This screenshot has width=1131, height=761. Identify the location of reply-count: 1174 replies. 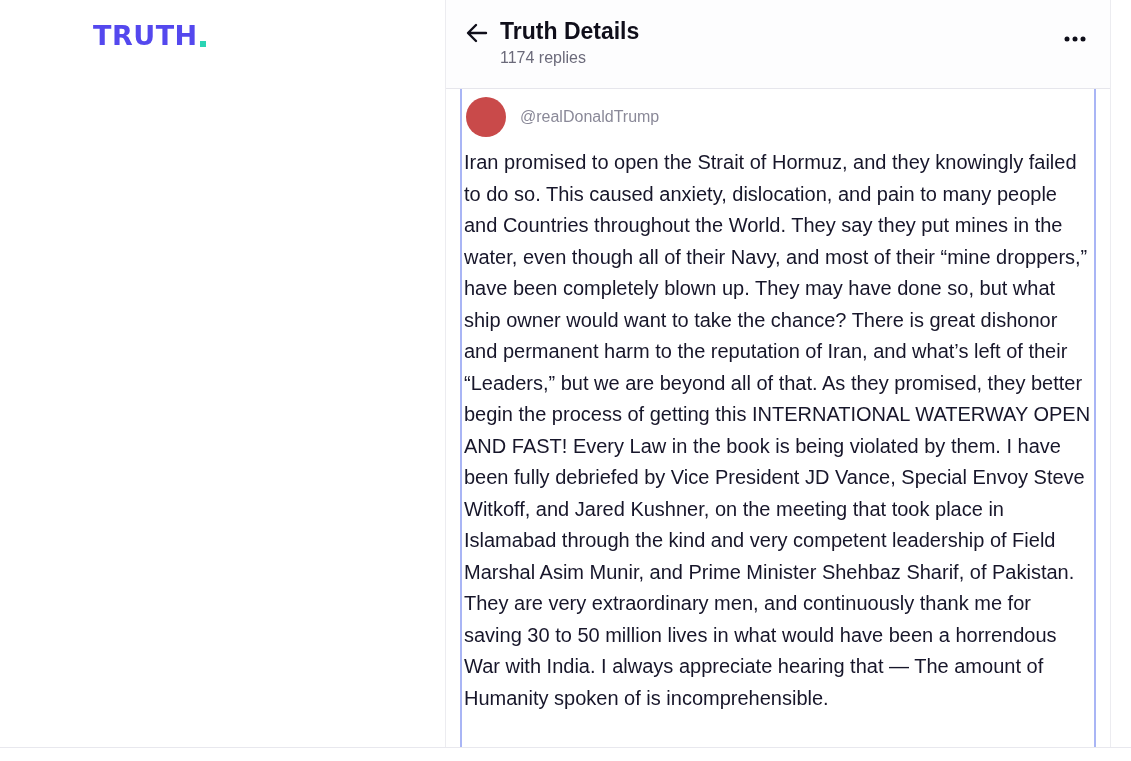
(543, 58).